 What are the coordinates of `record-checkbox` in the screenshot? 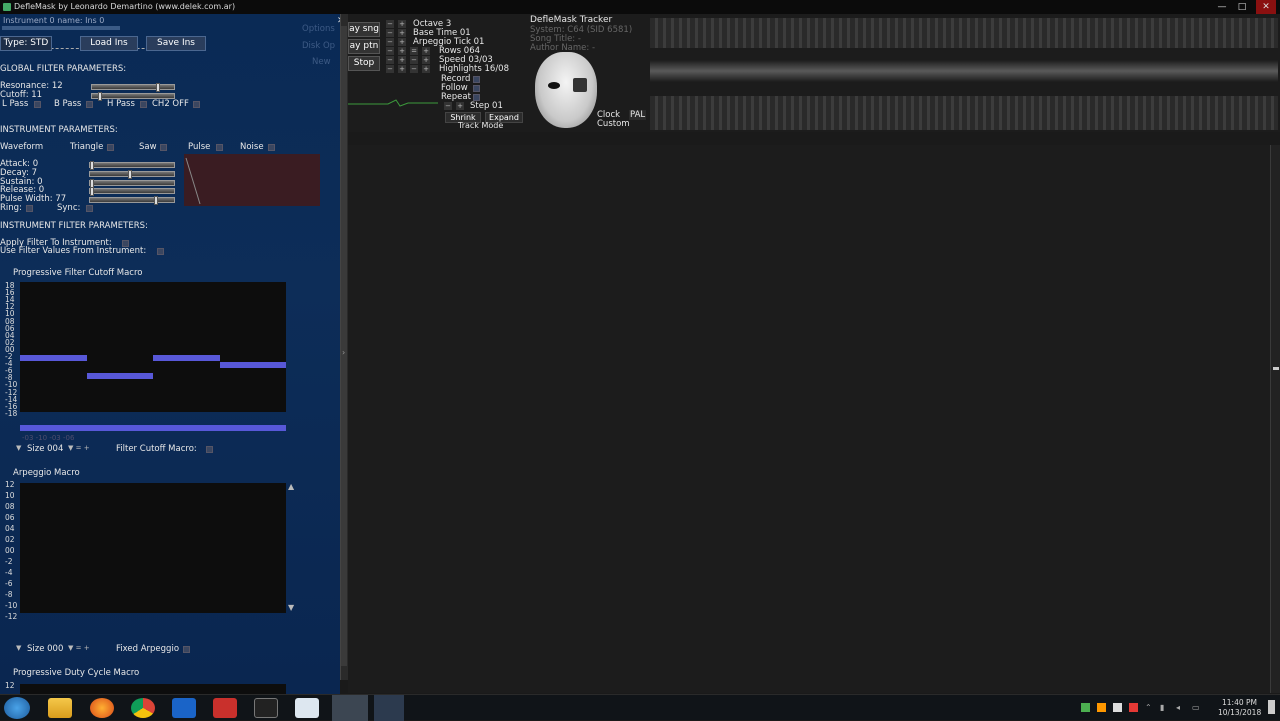 It's located at (476, 79).